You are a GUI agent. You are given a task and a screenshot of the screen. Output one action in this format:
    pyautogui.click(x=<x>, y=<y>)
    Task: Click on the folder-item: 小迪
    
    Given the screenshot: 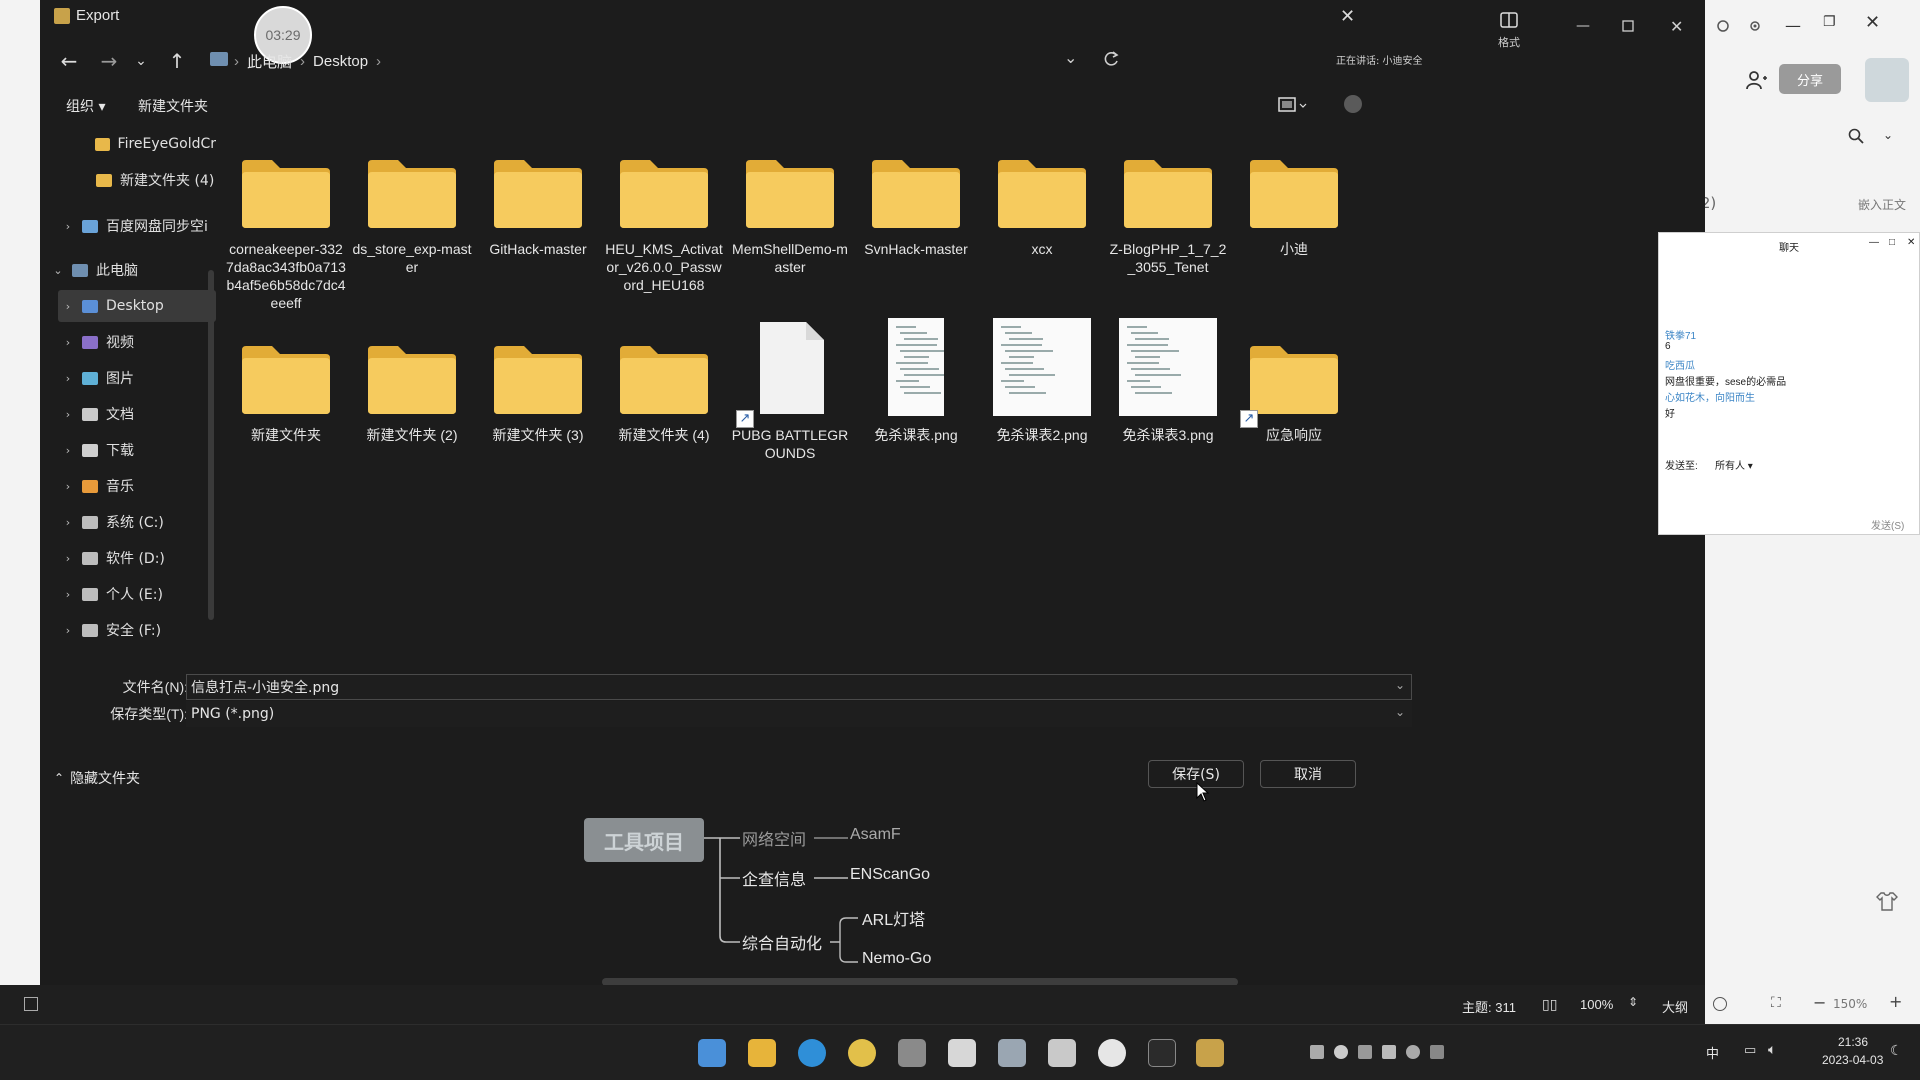 What is the action you would take?
    pyautogui.click(x=1294, y=200)
    